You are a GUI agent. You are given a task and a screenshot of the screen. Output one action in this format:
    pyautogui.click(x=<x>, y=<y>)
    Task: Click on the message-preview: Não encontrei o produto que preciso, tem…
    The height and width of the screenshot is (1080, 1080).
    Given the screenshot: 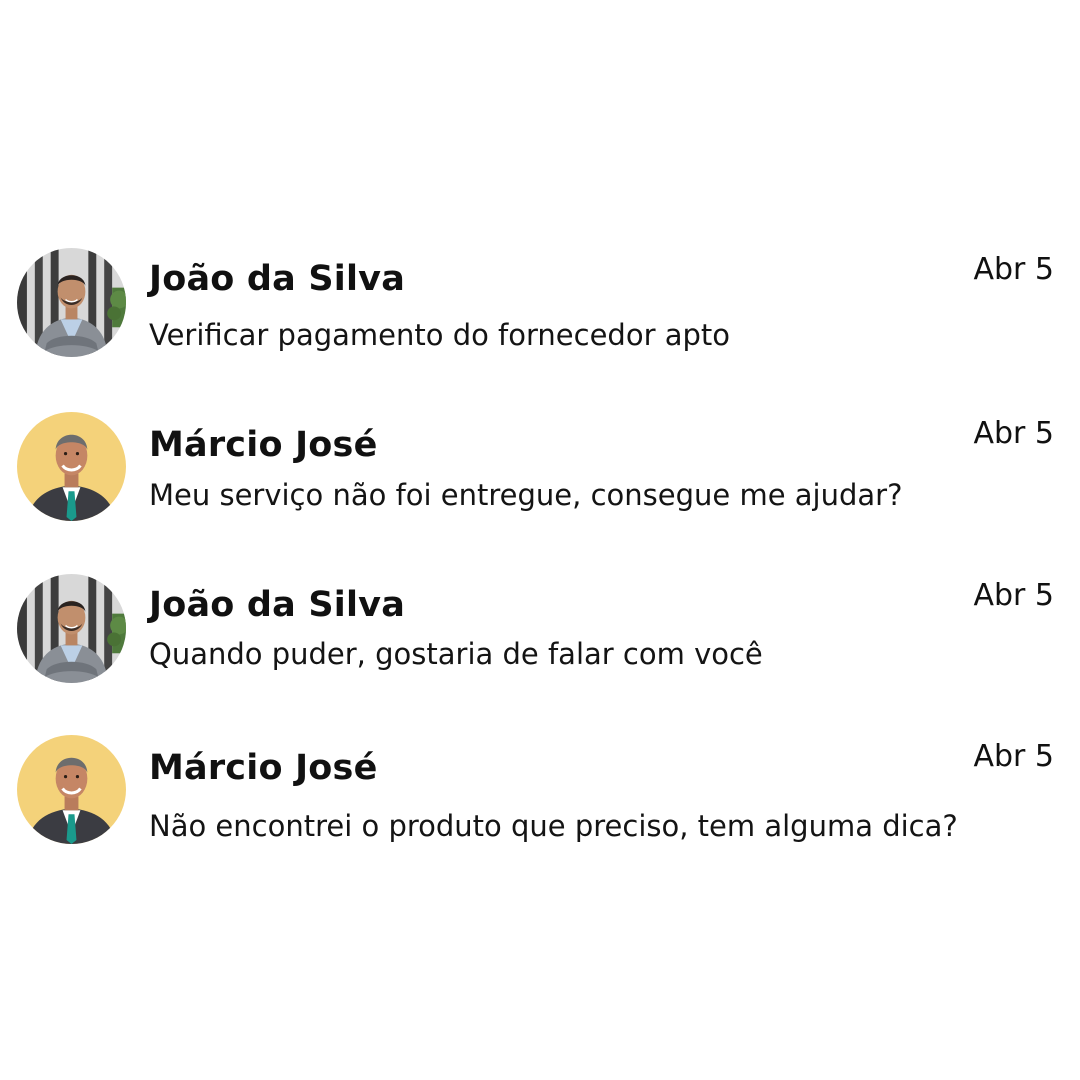 What is the action you would take?
    pyautogui.click(x=553, y=826)
    